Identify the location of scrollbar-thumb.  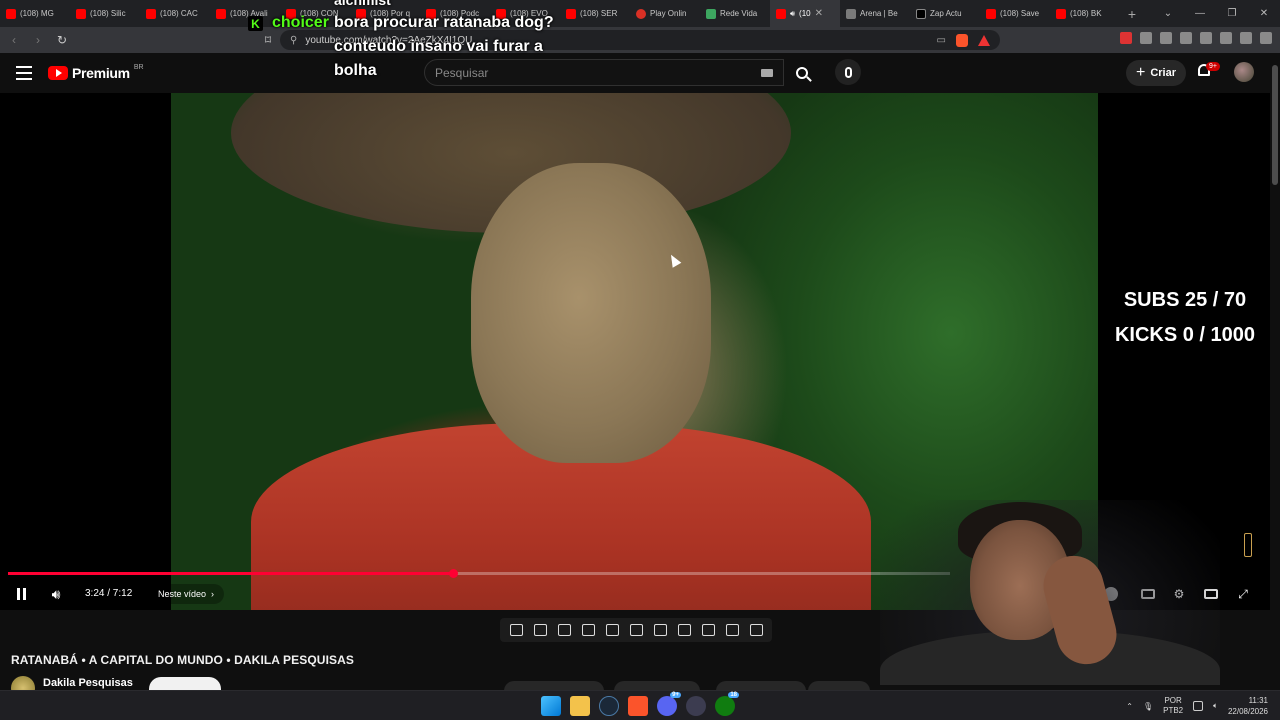
(1275, 125).